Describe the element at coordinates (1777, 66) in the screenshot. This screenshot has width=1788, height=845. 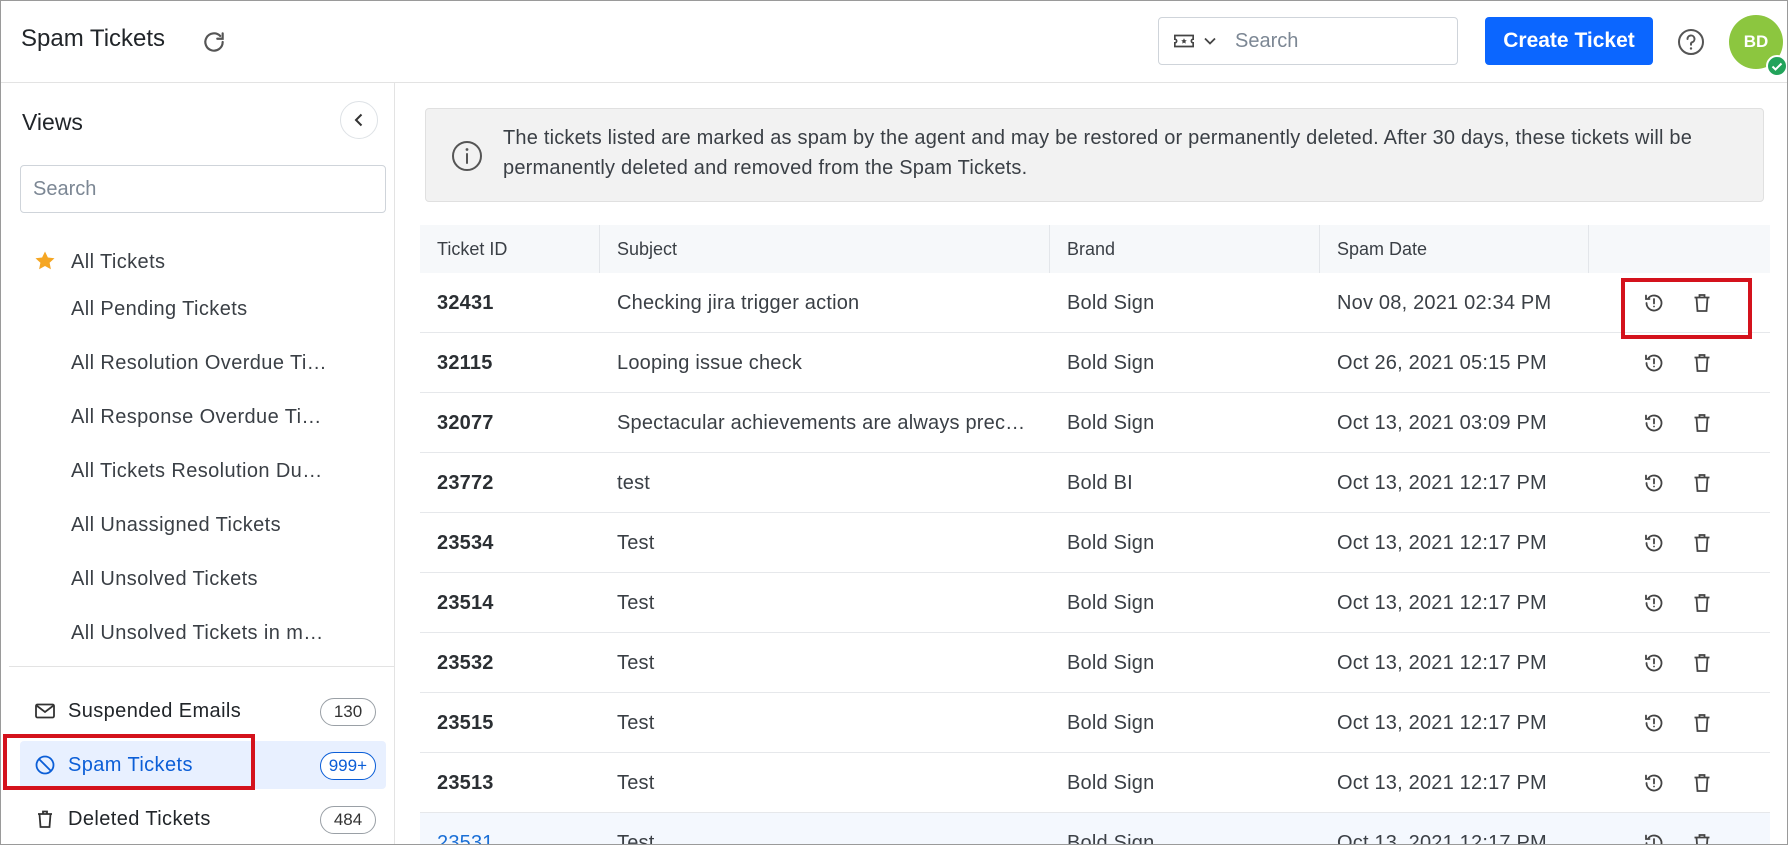
I see `check-icon` at that location.